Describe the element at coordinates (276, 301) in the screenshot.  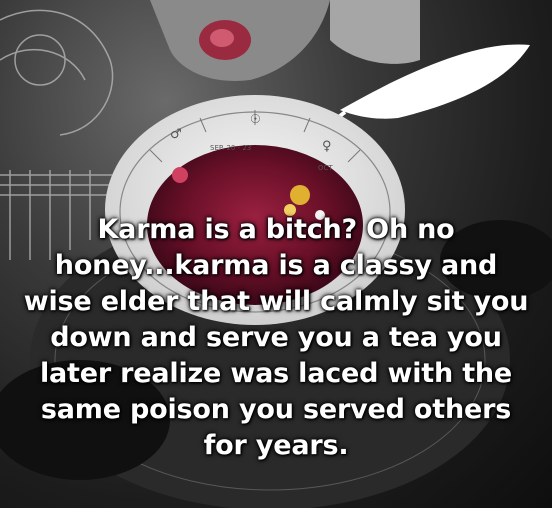
I see `quote-line-3: wise elder that will calmly sit you` at that location.